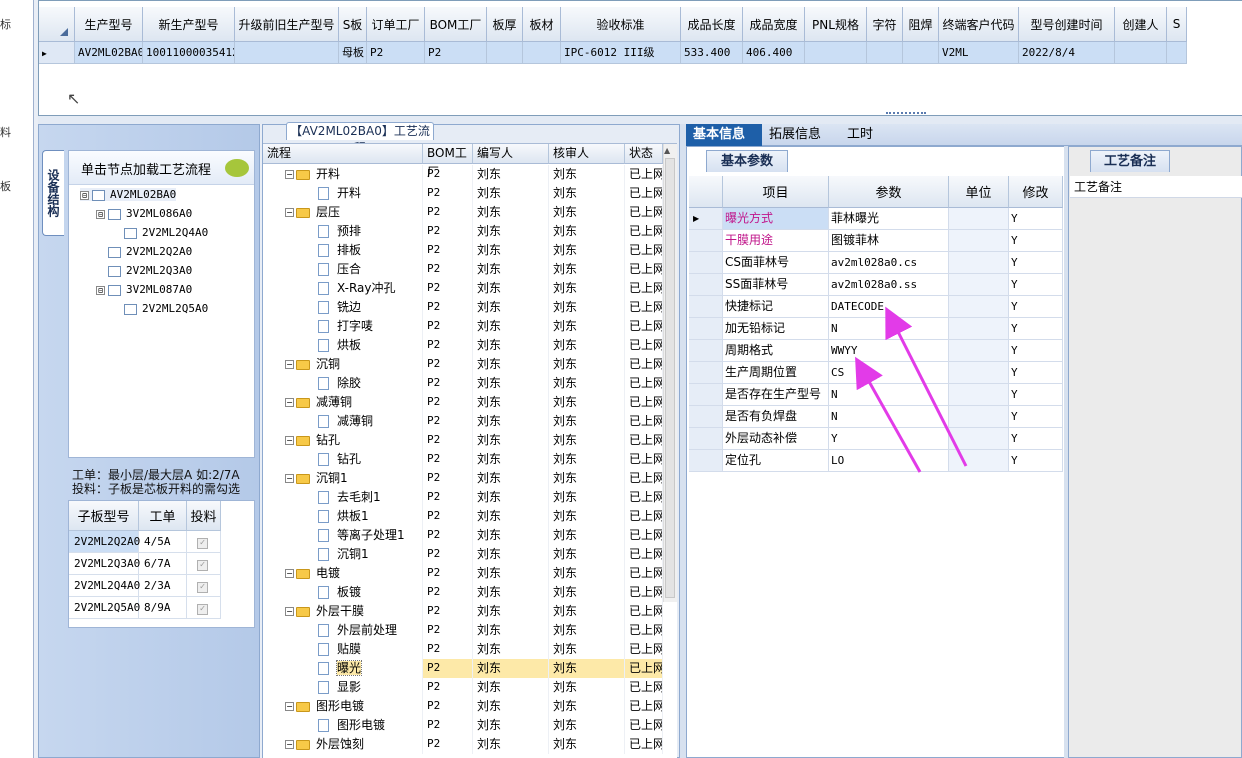 The width and height of the screenshot is (1242, 758). I want to click on flow-row: 去毛刺1 P2 刘东 刘东 已上网, so click(463, 497).